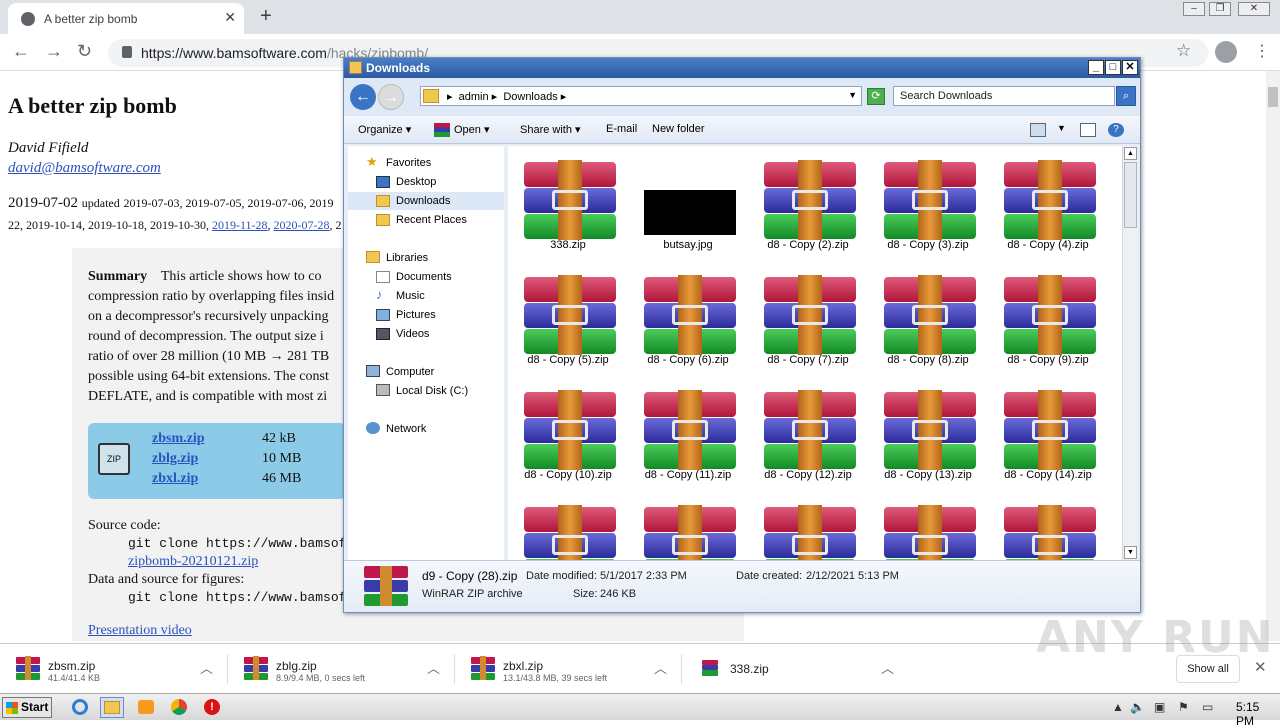 This screenshot has height=728, width=1280. What do you see at coordinates (1220, 9) in the screenshot?
I see `restore-icon: ❐` at bounding box center [1220, 9].